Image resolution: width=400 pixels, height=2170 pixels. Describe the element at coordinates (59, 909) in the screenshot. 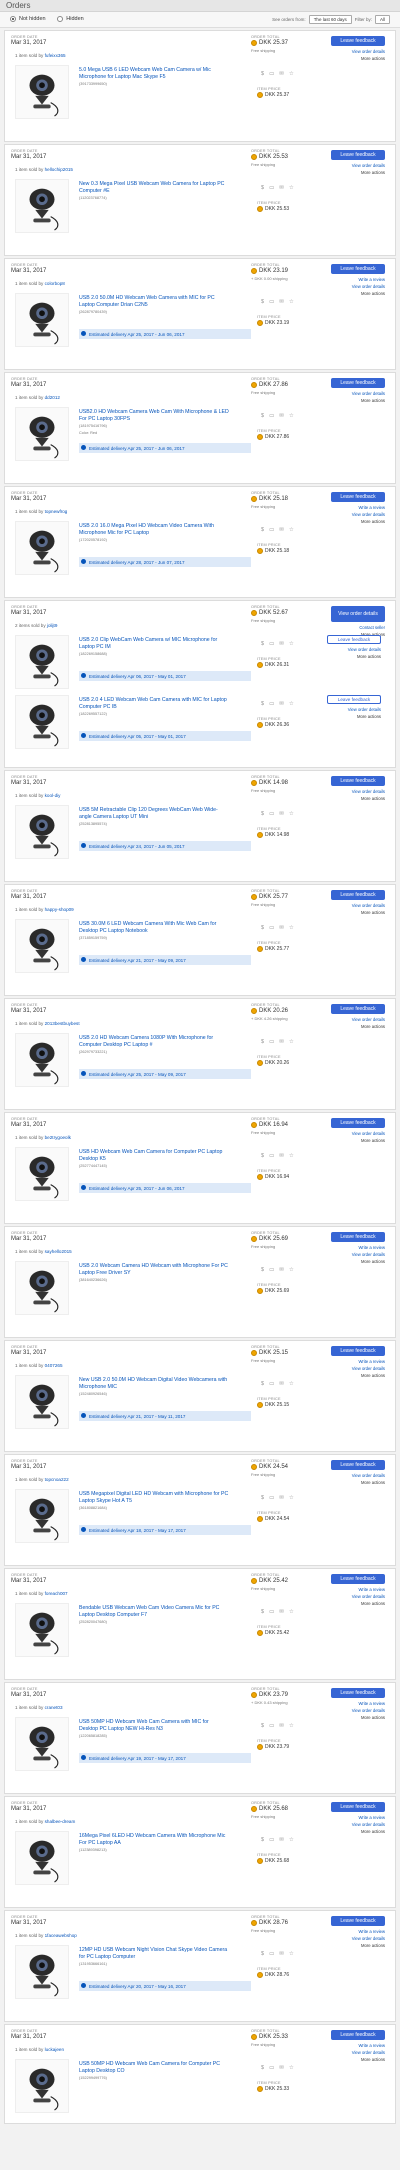

I see `seller-link: happy-shop09` at that location.